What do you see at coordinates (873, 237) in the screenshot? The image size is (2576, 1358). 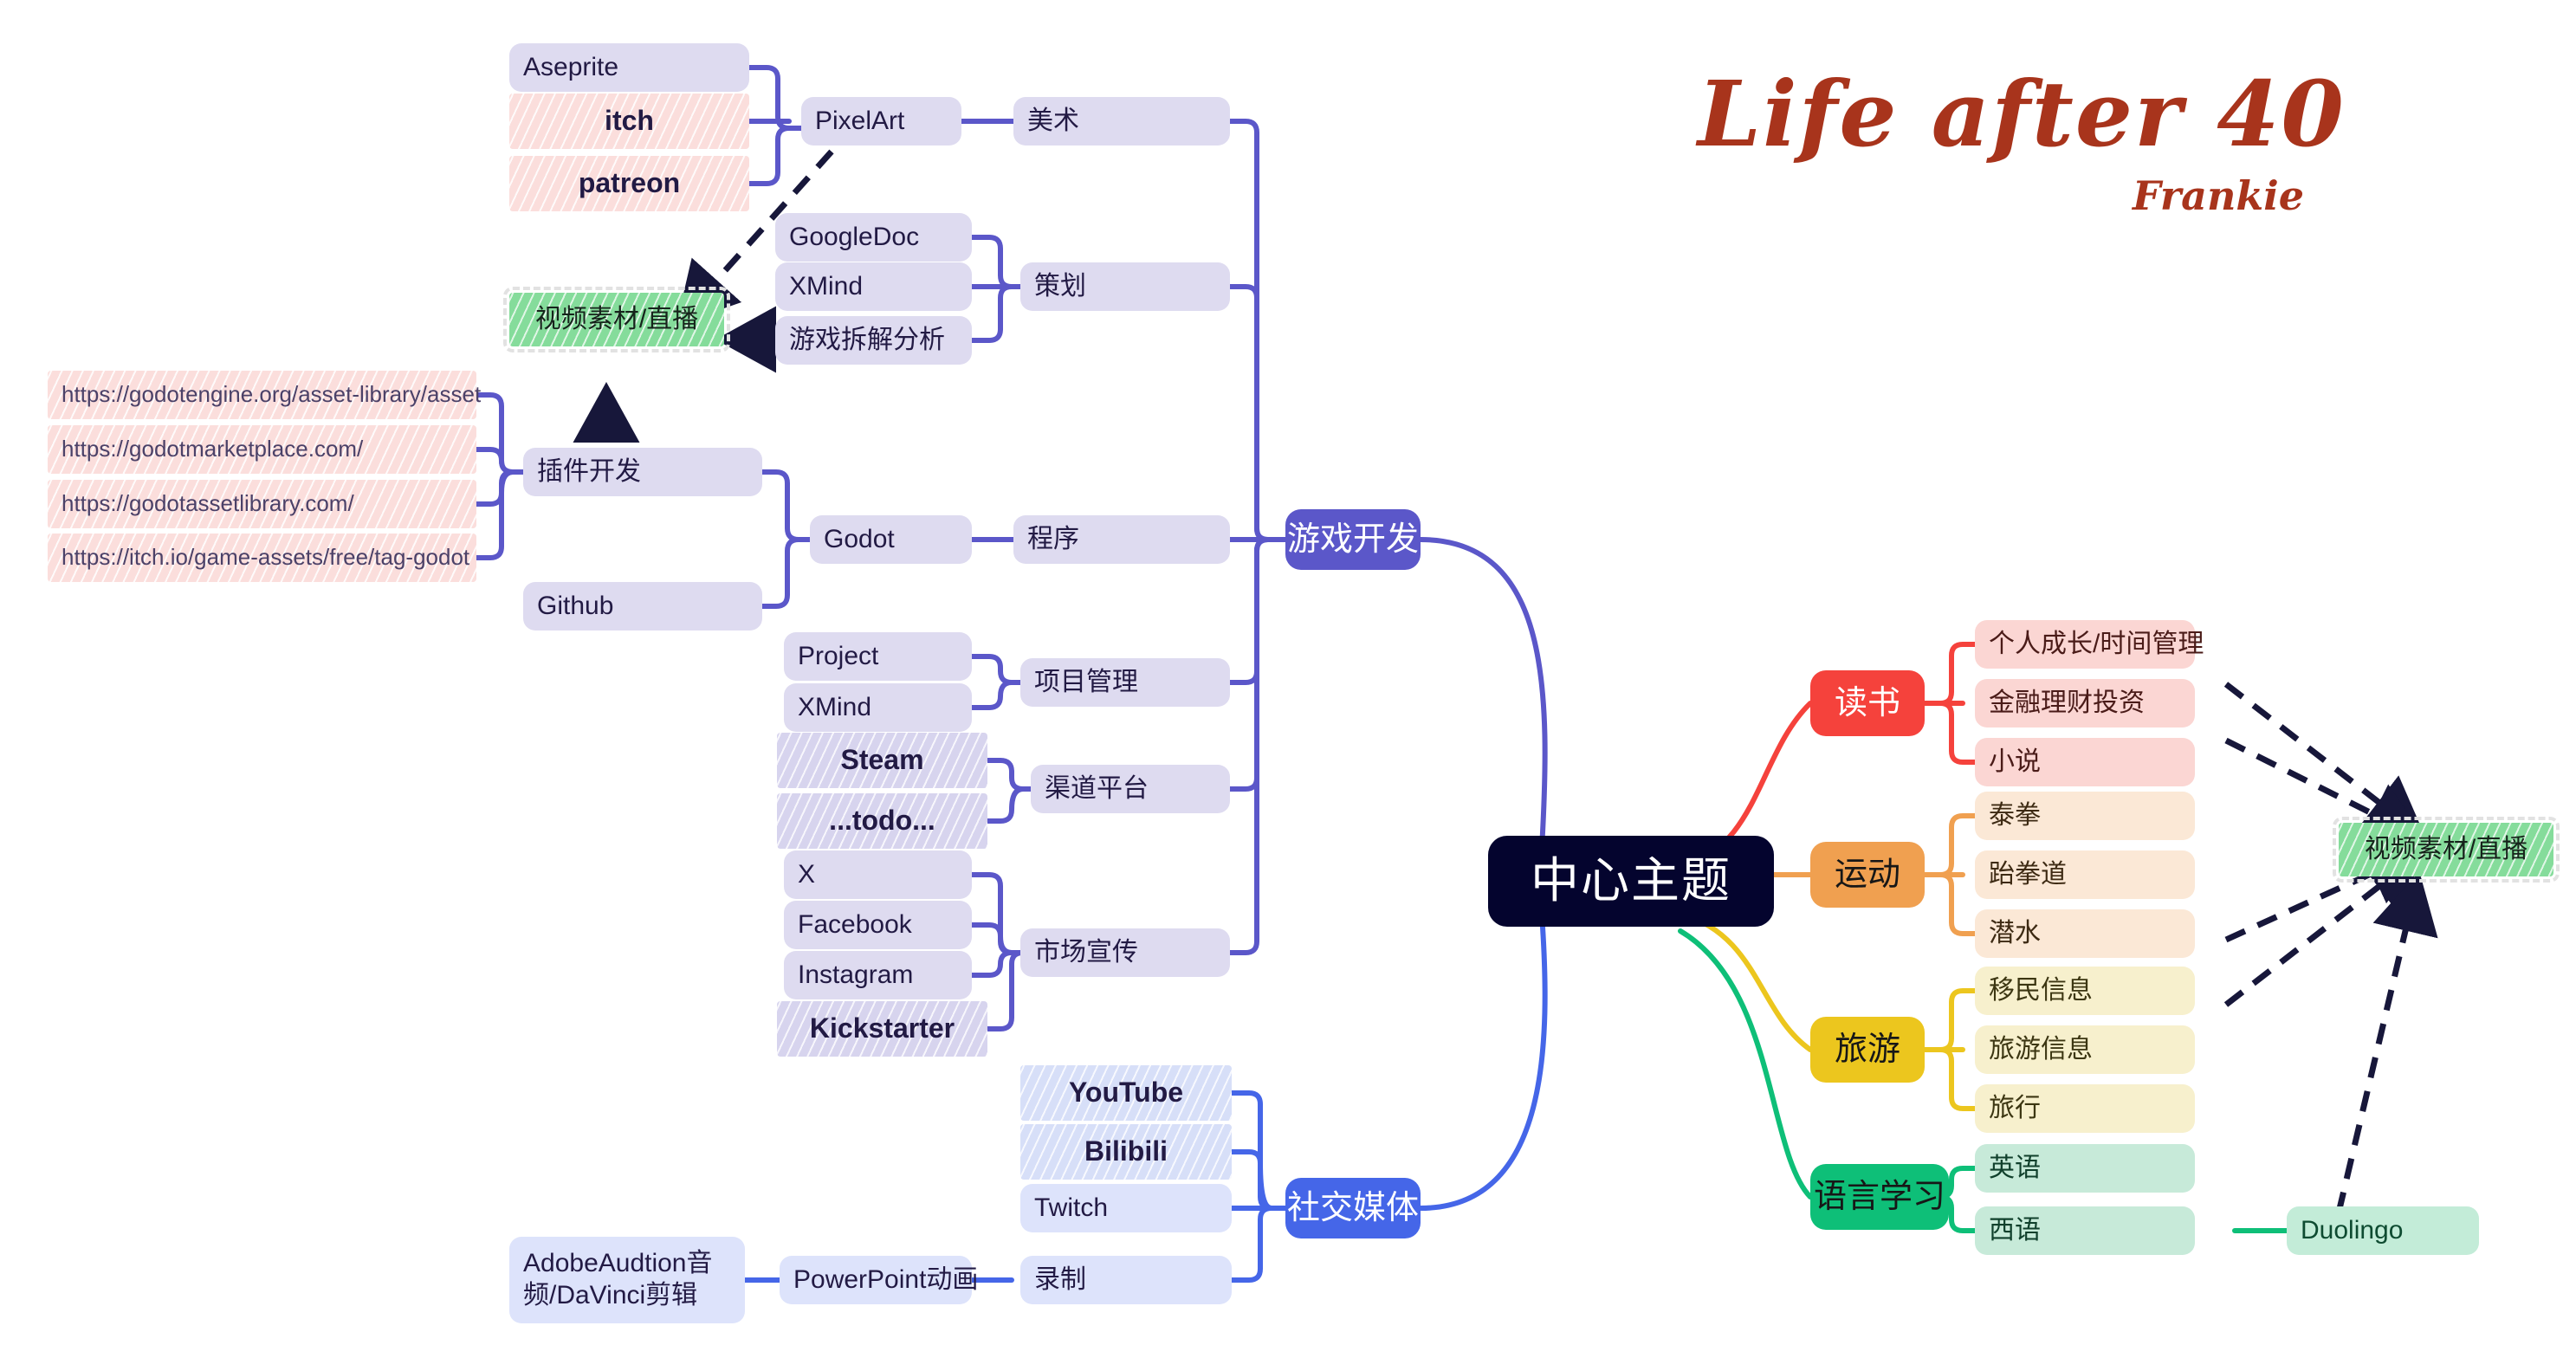 I see `node-googledoc: GoogleDoc` at bounding box center [873, 237].